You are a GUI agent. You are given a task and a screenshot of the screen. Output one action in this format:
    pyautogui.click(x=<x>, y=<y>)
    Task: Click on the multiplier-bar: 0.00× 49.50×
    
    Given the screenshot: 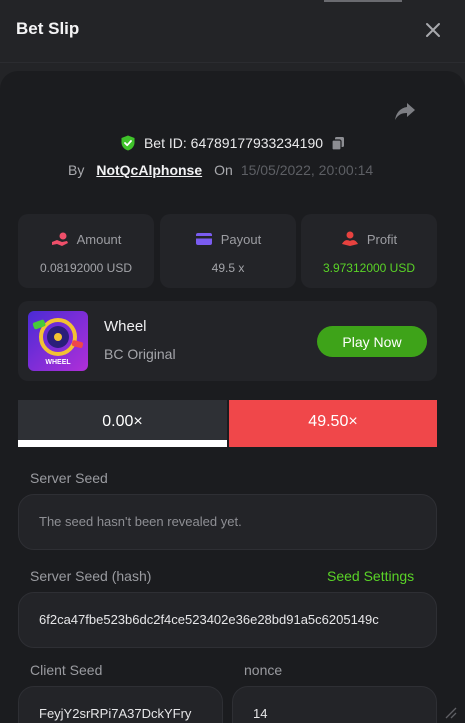 What is the action you would take?
    pyautogui.click(x=227, y=423)
    